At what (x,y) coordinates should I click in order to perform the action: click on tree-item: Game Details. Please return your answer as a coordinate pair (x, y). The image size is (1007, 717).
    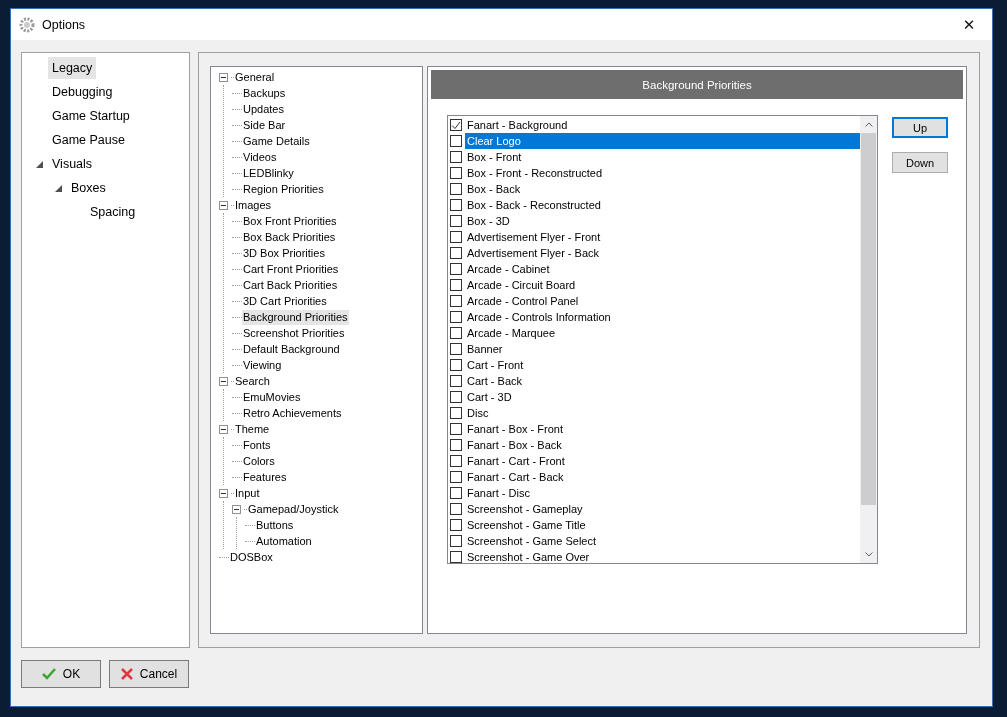
    Looking at the image, I should click on (276, 141).